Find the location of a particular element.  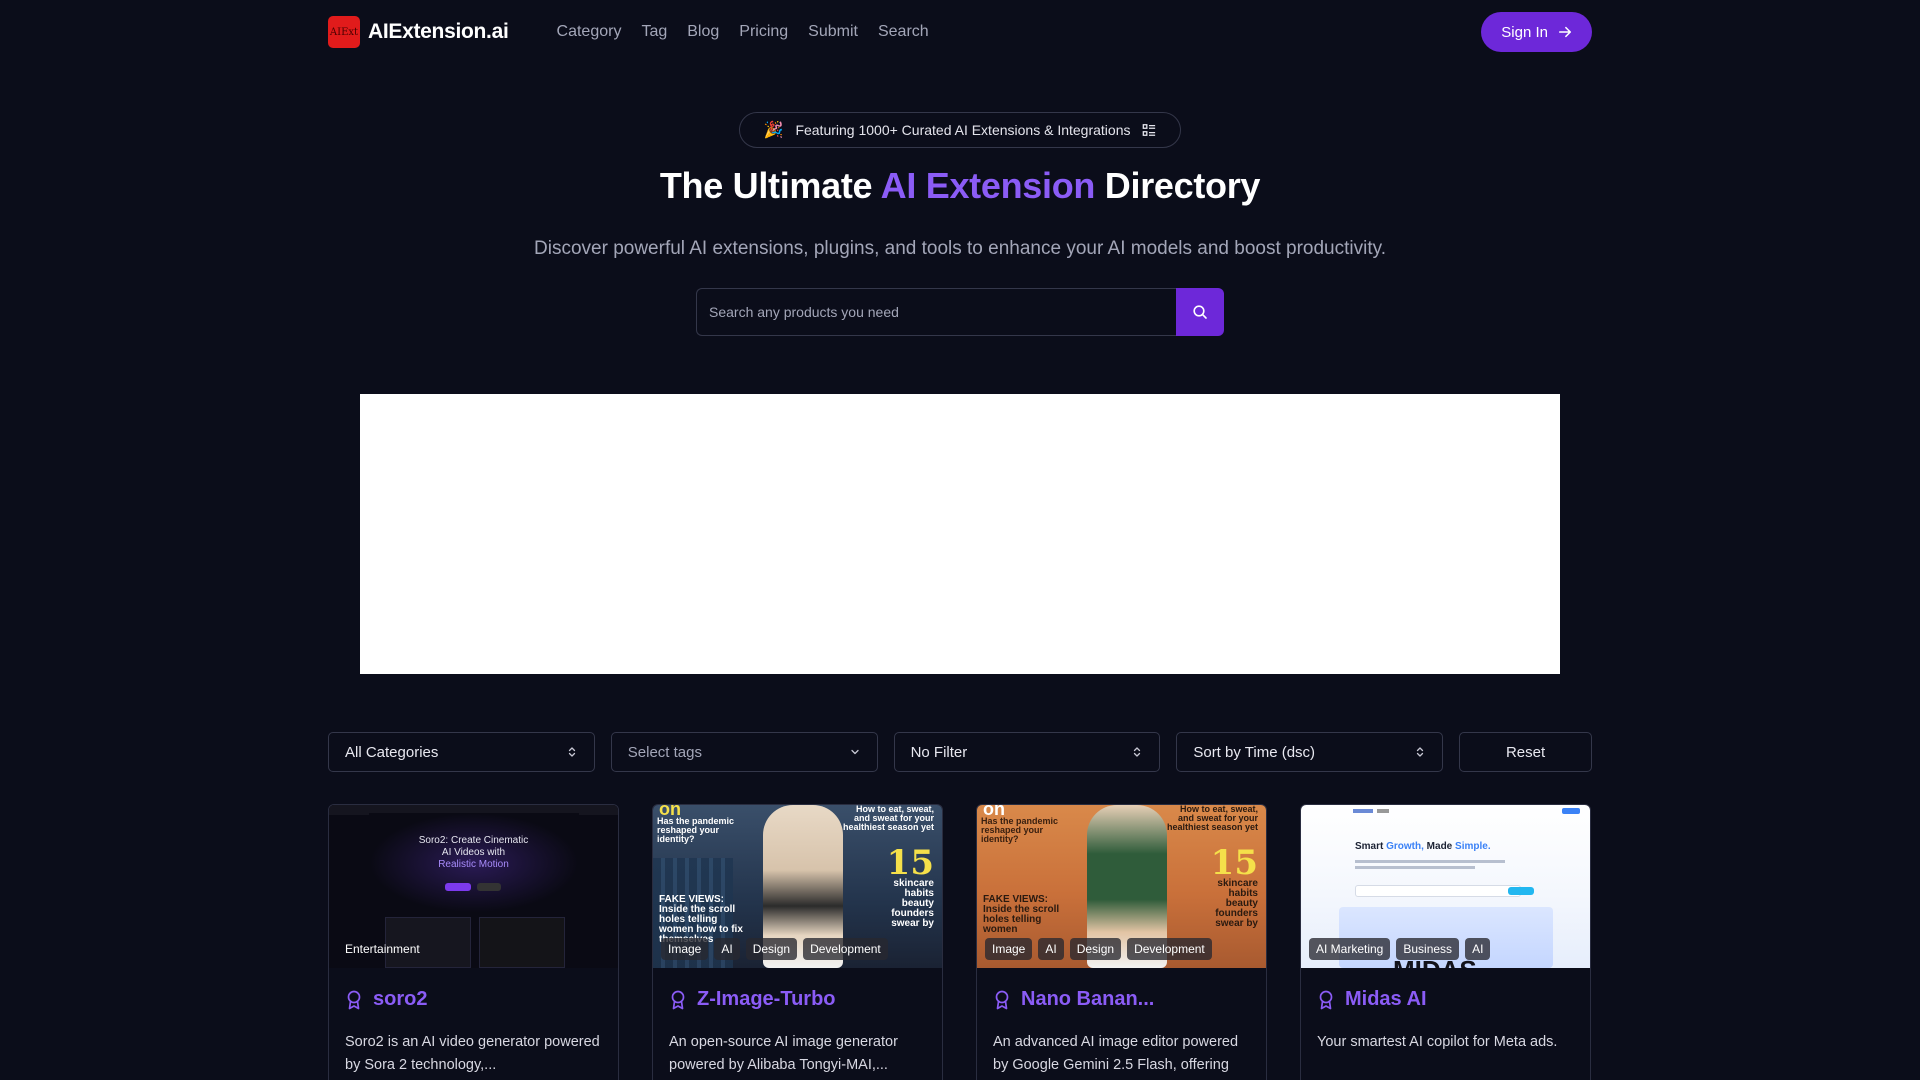

nav-pricing: Pricing is located at coordinates (763, 32).